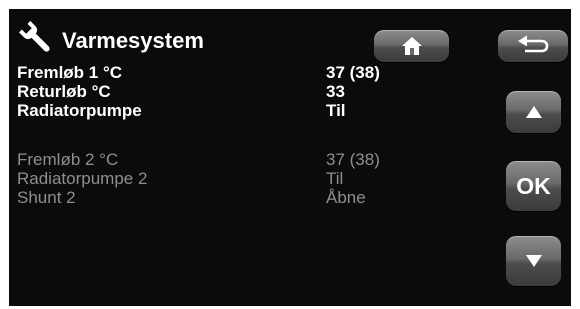 Image resolution: width=580 pixels, height=309 pixels. What do you see at coordinates (249, 160) in the screenshot?
I see `row-flow-temp-2: Fremløb 2 °C 37 (38)` at bounding box center [249, 160].